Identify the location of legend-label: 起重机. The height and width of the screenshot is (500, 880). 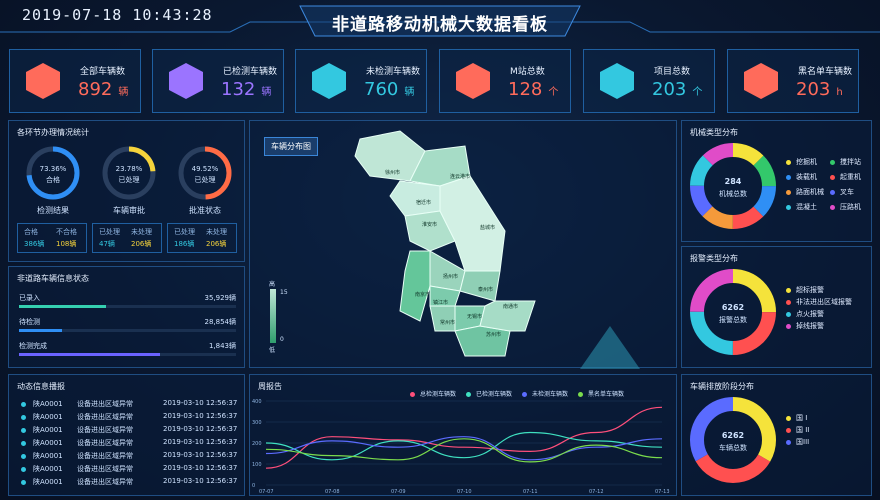
(850, 177).